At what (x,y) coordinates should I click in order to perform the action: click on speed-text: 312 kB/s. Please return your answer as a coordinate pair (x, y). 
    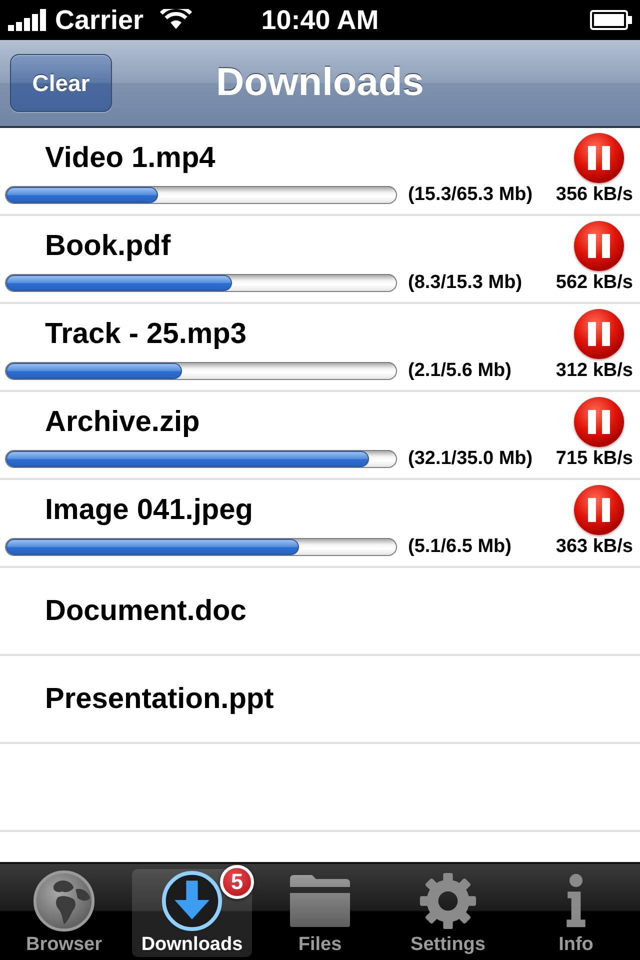
    Looking at the image, I should click on (594, 371).